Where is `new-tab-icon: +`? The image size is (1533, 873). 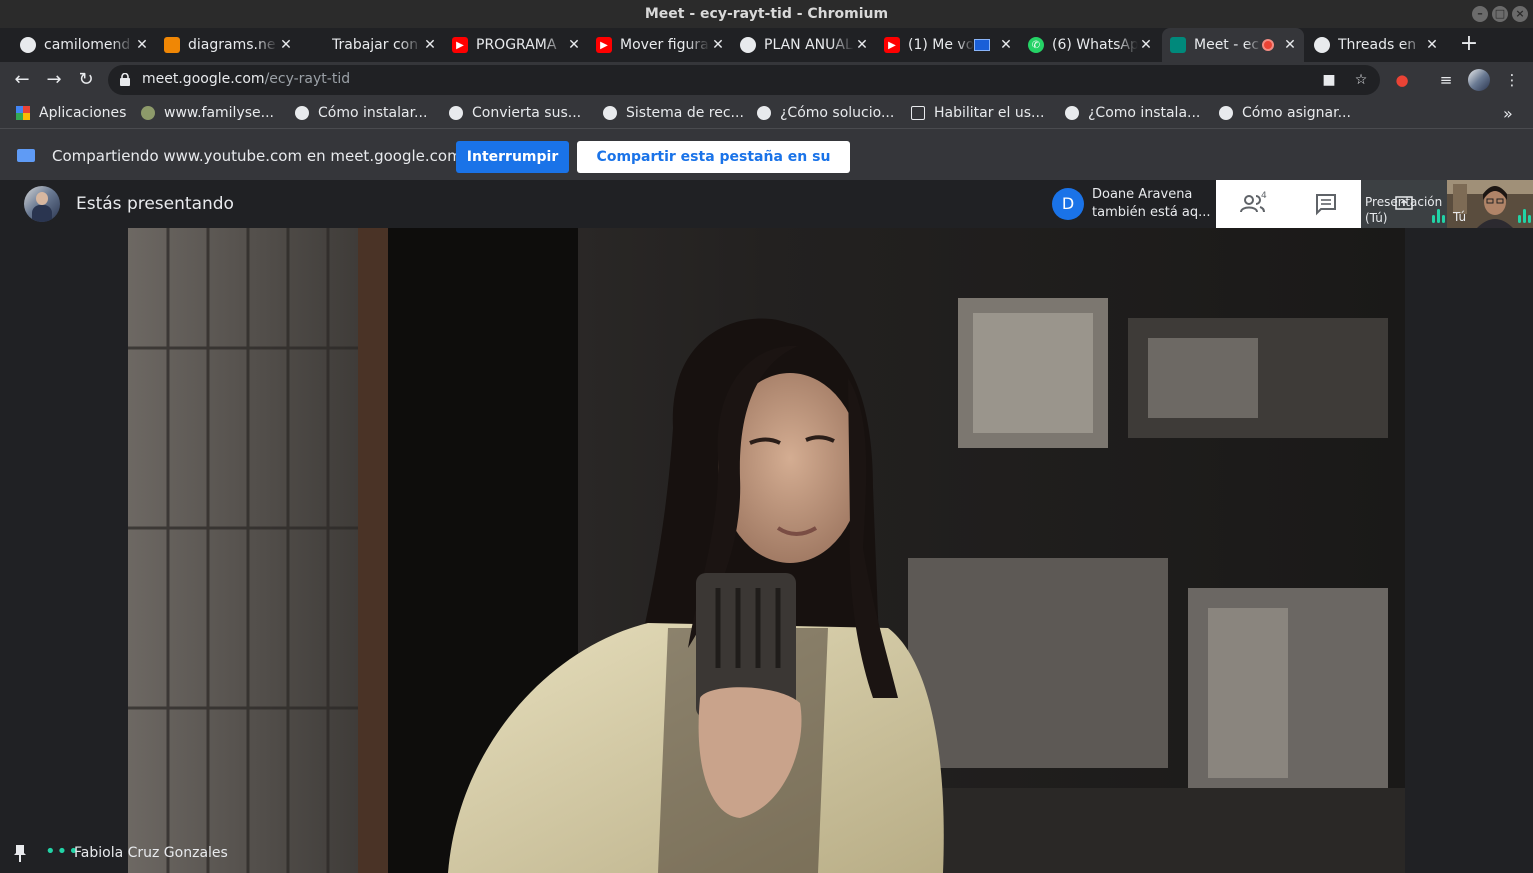 new-tab-icon: + is located at coordinates (1469, 45).